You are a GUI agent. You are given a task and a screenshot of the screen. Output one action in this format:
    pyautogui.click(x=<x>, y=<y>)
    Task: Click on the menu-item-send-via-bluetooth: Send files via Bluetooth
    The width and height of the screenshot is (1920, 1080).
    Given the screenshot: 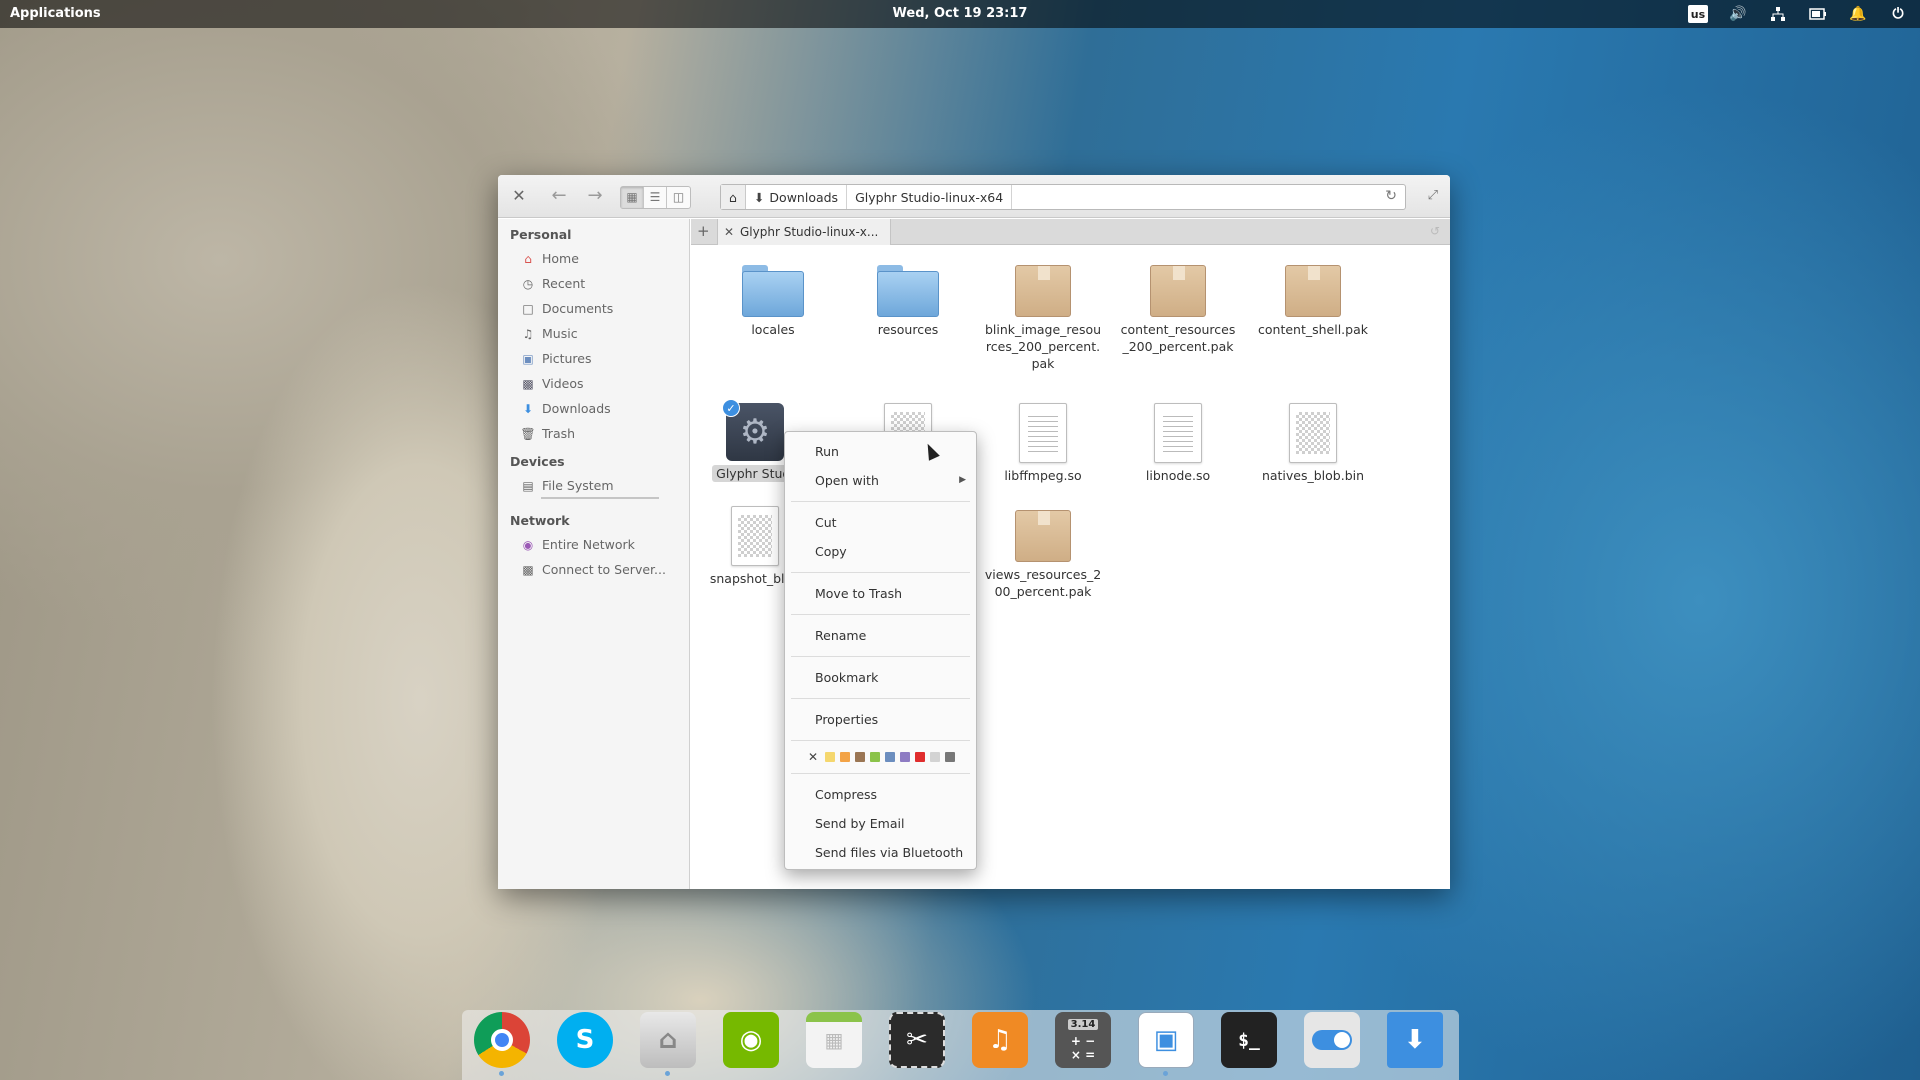 What is the action you would take?
    pyautogui.click(x=880, y=852)
    